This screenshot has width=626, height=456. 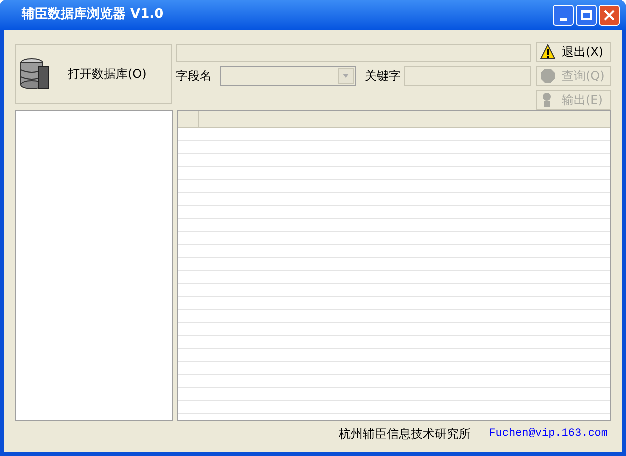 What do you see at coordinates (548, 434) in the screenshot?
I see `email-link: Fuchen@vip.163.com` at bounding box center [548, 434].